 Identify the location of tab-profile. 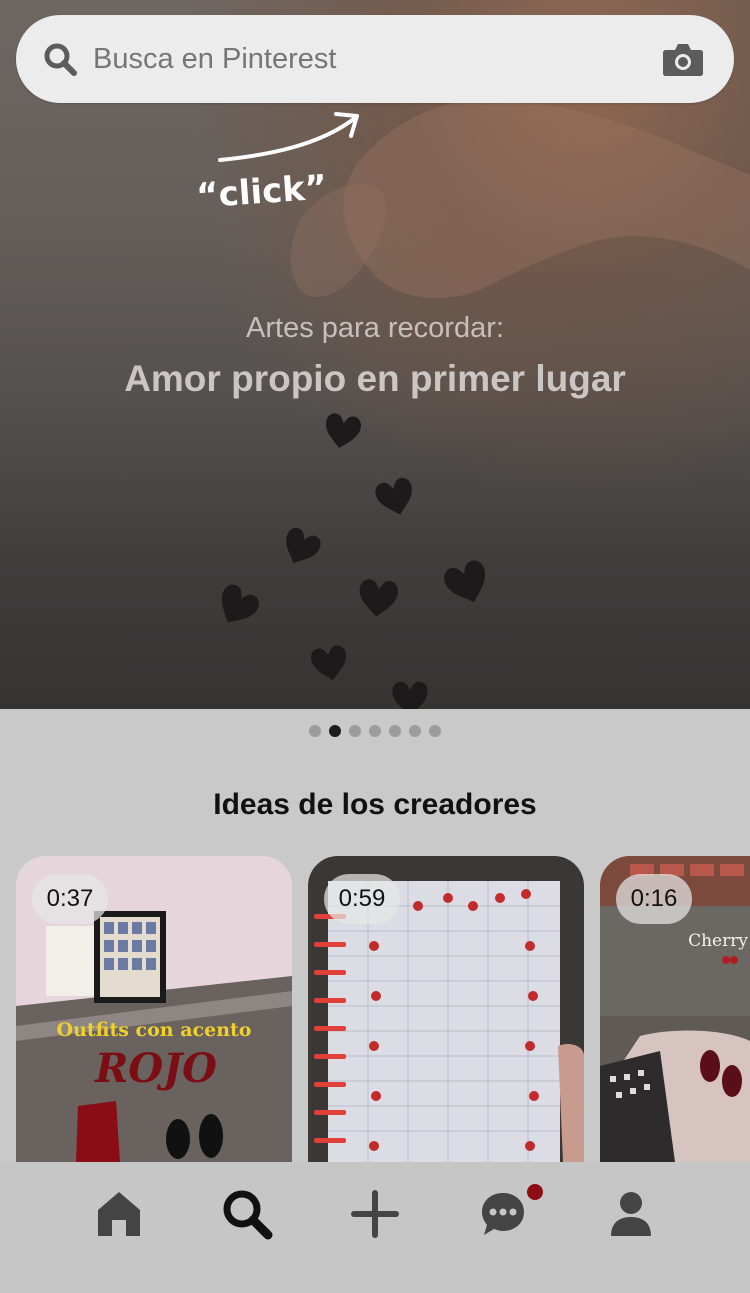
(631, 1214).